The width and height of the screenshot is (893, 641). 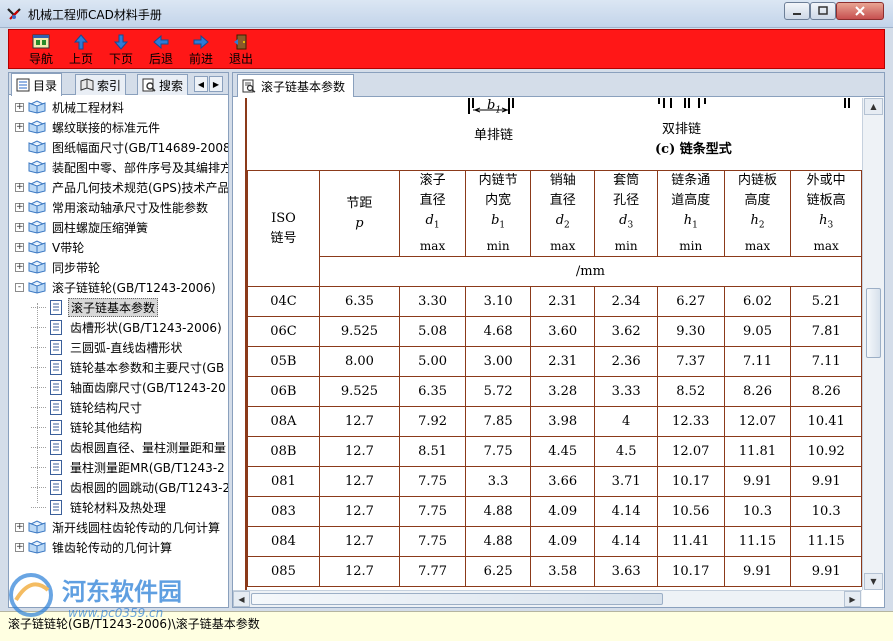 I want to click on tree-page-item: 链轮材料及热处理, so click(x=99, y=507).